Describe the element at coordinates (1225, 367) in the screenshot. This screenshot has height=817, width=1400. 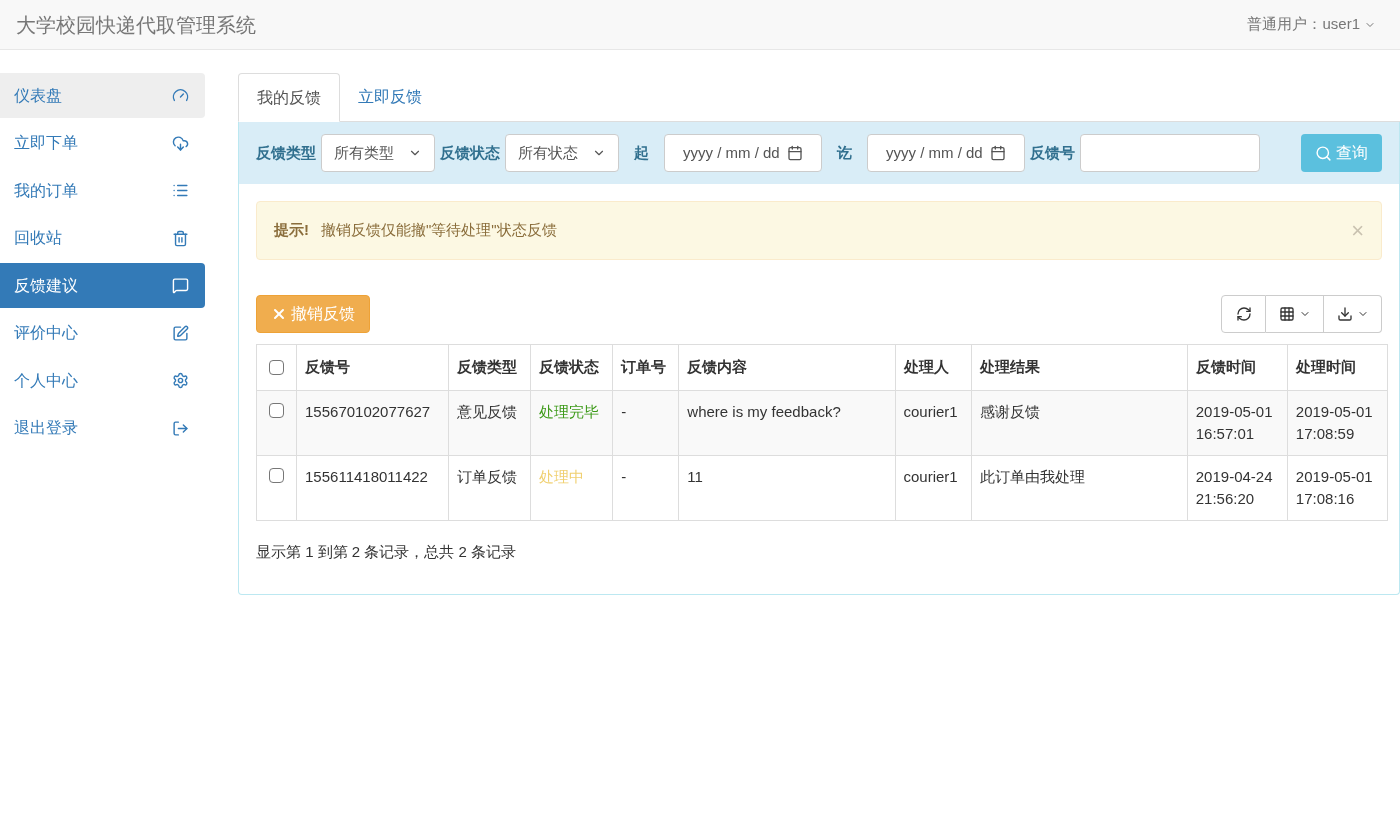
I see `column-header: 反馈时间` at that location.